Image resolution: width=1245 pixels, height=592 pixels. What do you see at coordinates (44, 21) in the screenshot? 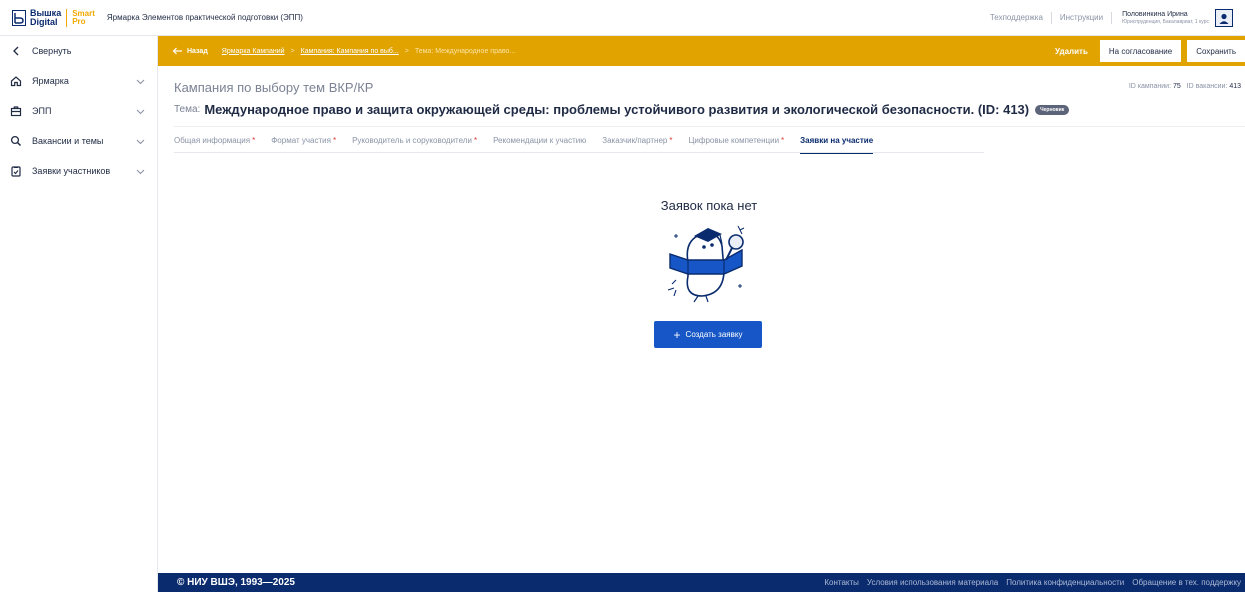
I see `logo-line2: Digital` at bounding box center [44, 21].